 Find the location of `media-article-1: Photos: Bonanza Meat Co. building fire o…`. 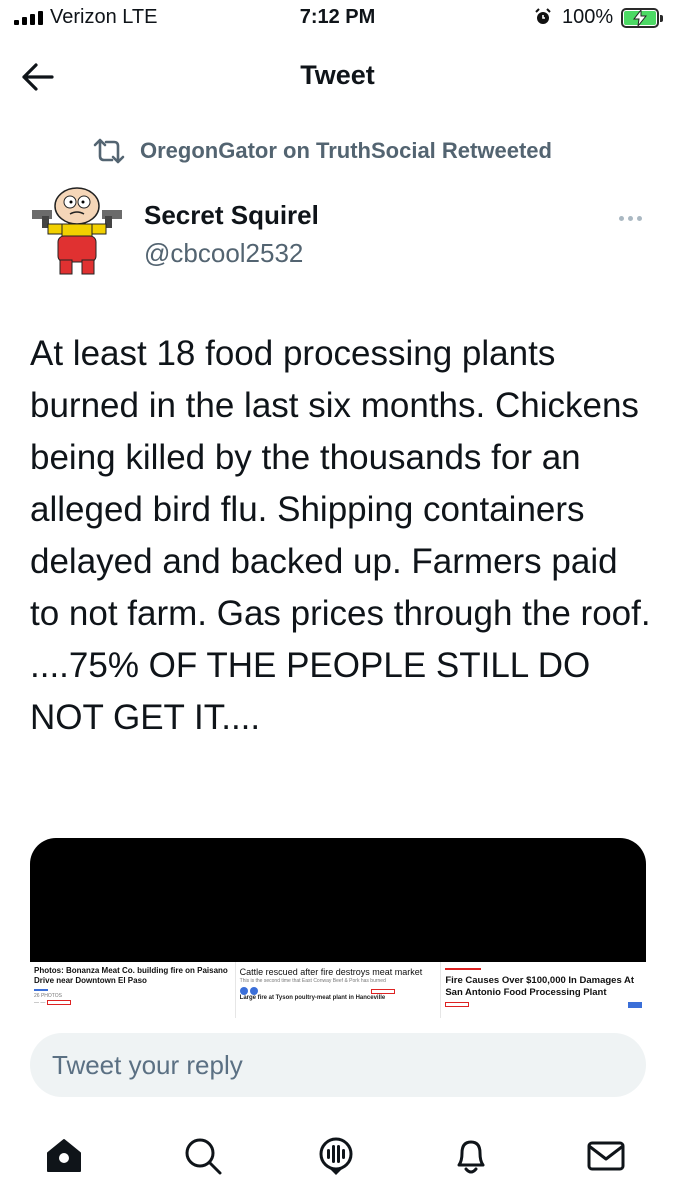

media-article-1: Photos: Bonanza Meat Co. building fire o… is located at coordinates (133, 990).